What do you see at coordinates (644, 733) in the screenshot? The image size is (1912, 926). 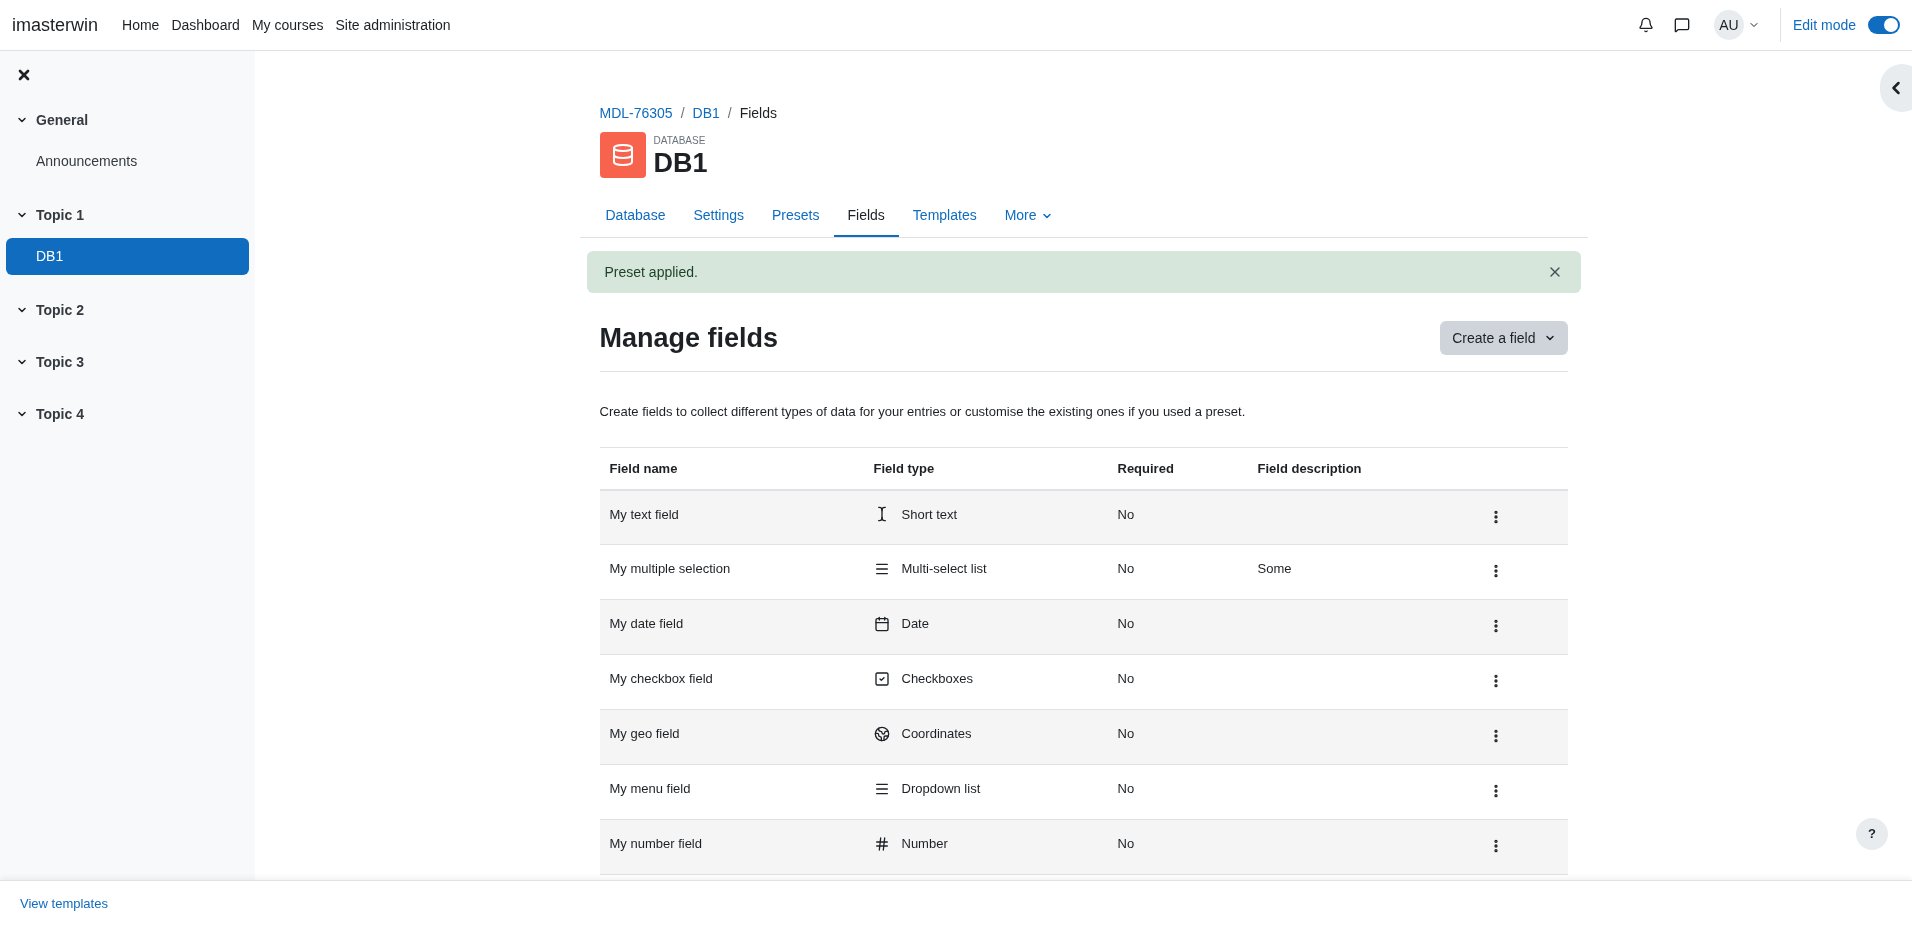 I see `table-cell: My geo field` at bounding box center [644, 733].